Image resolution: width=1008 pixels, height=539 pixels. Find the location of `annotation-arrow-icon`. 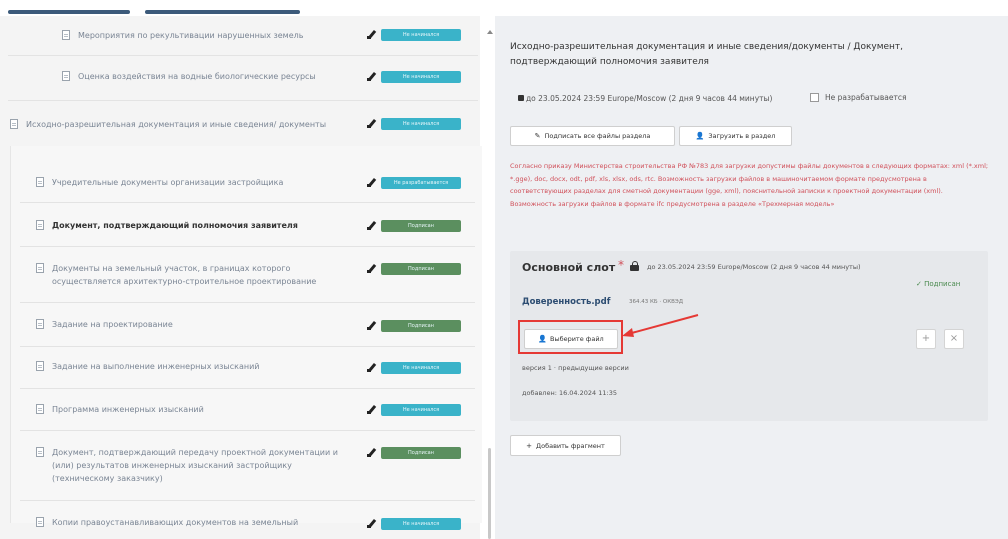

annotation-arrow-icon is located at coordinates (660, 325).